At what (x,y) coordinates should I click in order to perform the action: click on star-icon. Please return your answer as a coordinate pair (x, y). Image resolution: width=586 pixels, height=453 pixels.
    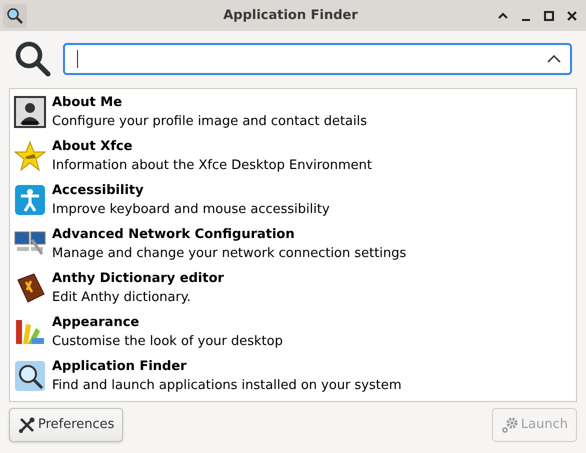
    Looking at the image, I should click on (30, 156).